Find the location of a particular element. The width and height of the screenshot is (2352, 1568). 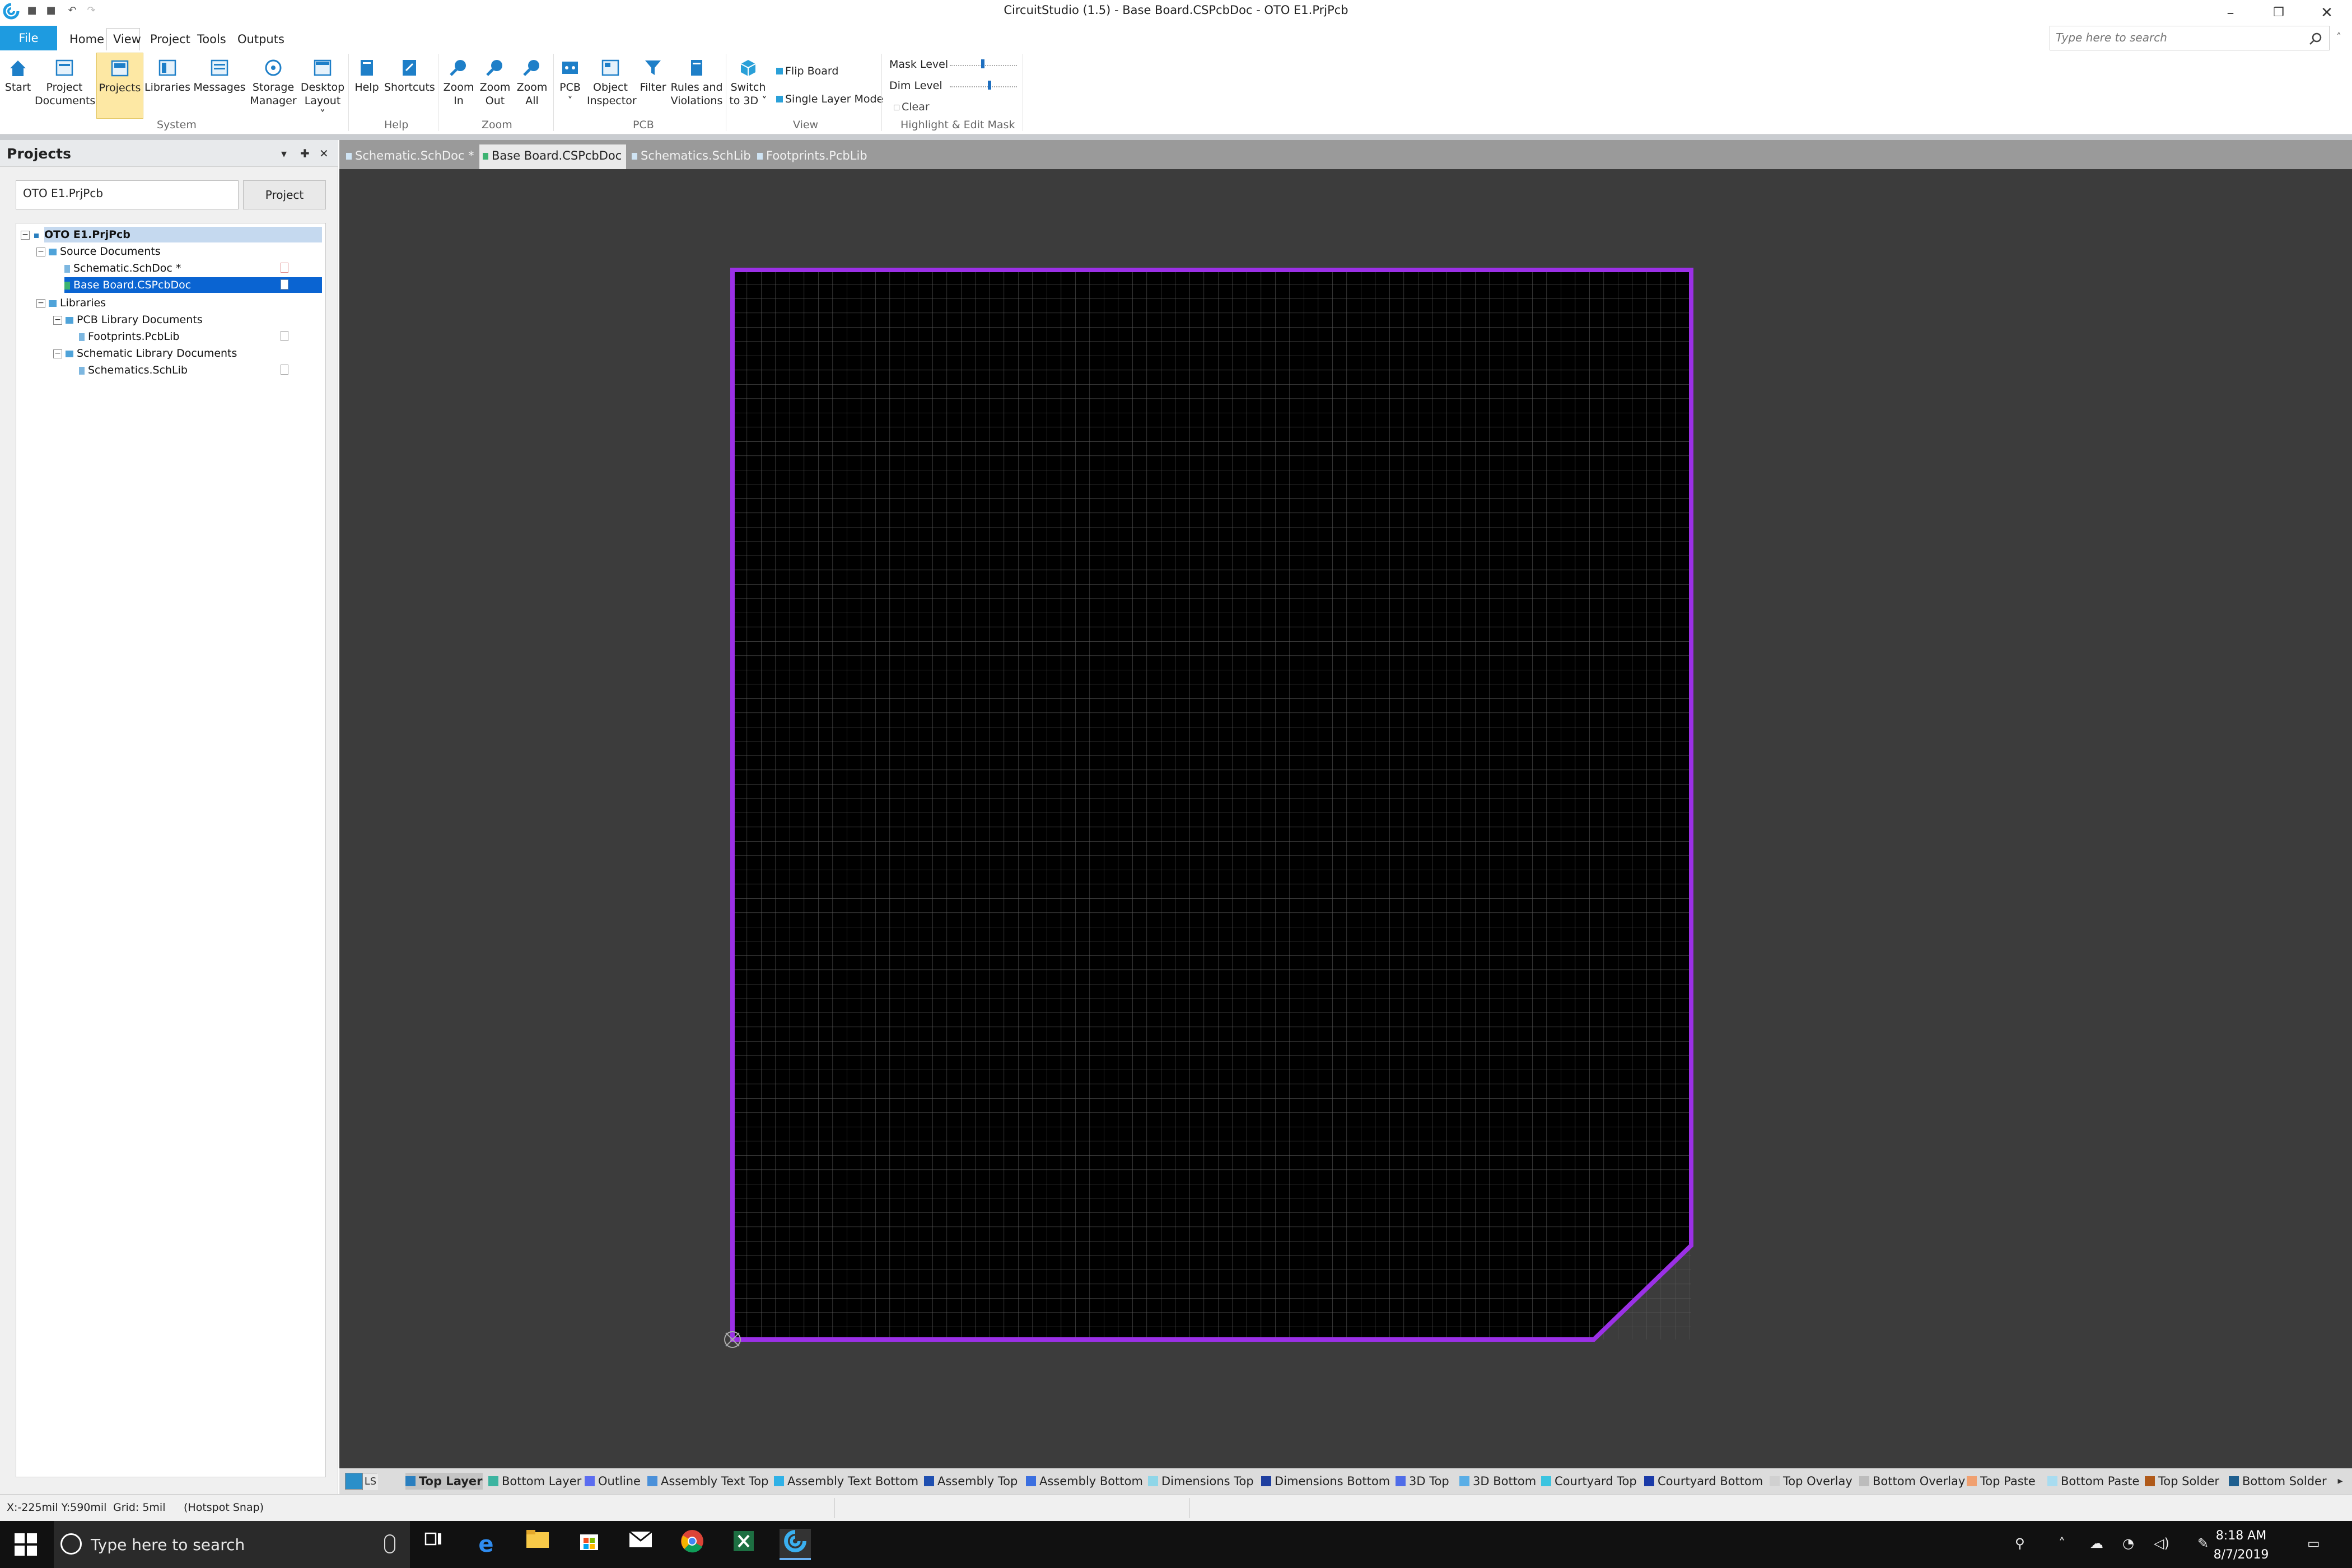

dim-level-thumb is located at coordinates (990, 86).